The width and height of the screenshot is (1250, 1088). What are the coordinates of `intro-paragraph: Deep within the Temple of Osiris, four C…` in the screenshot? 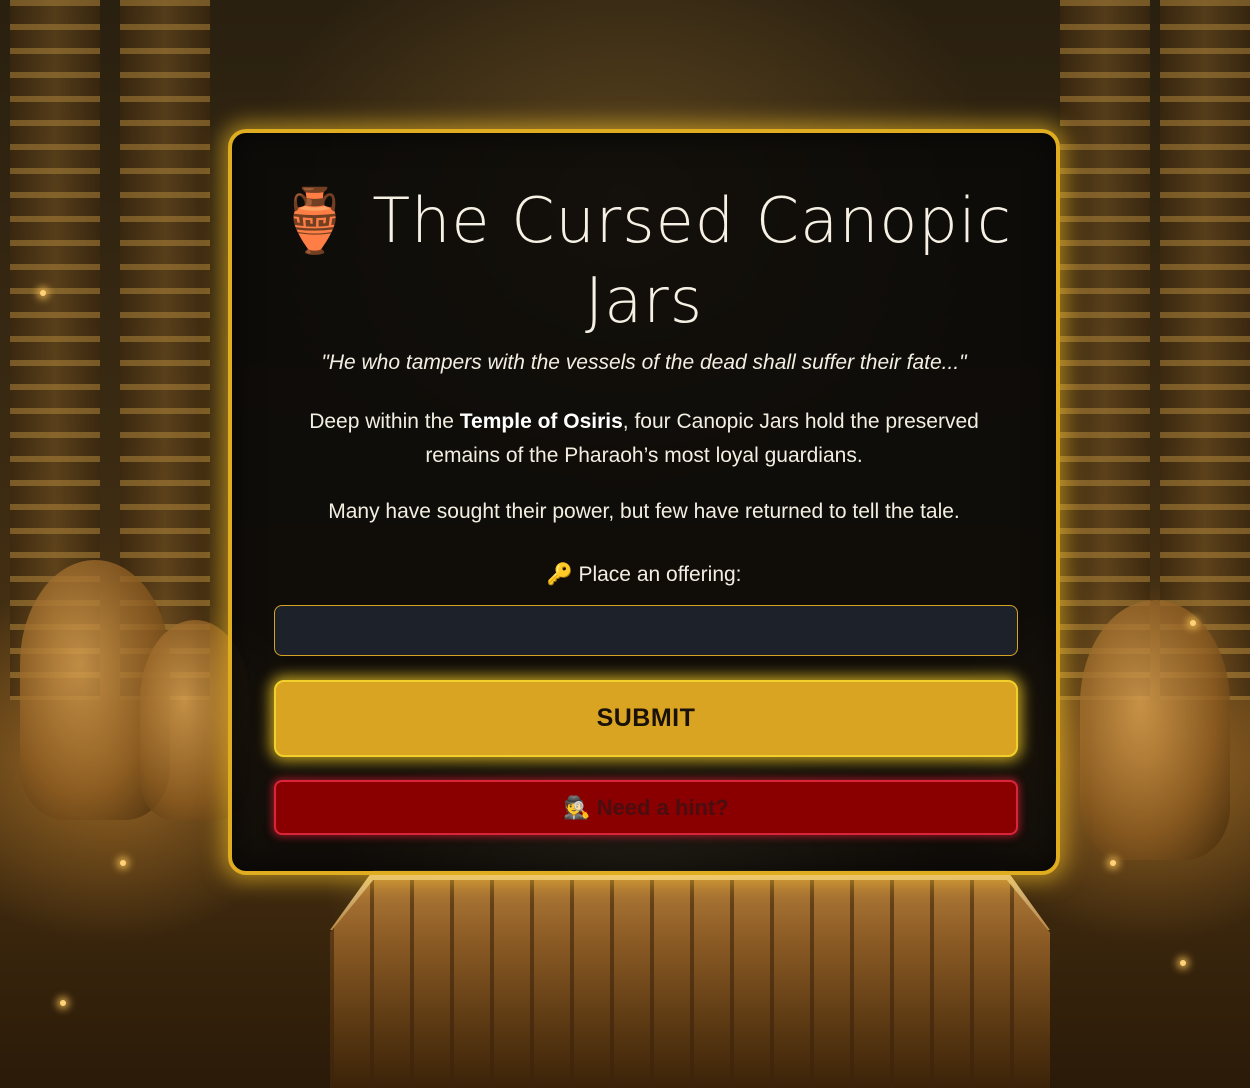 It's located at (644, 439).